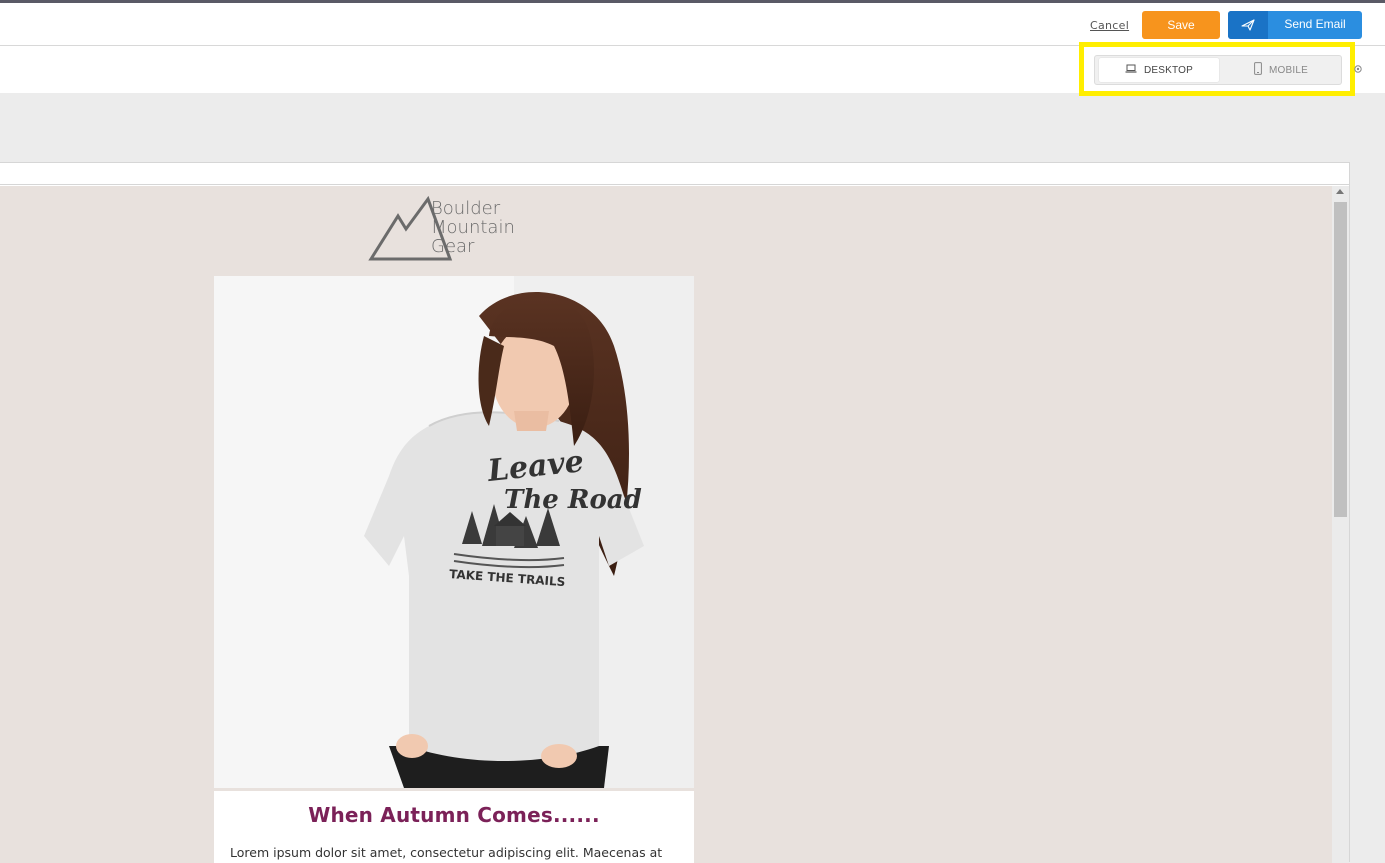 The image size is (1385, 863). What do you see at coordinates (1315, 24) in the screenshot?
I see `send-email-label: Send Email` at bounding box center [1315, 24].